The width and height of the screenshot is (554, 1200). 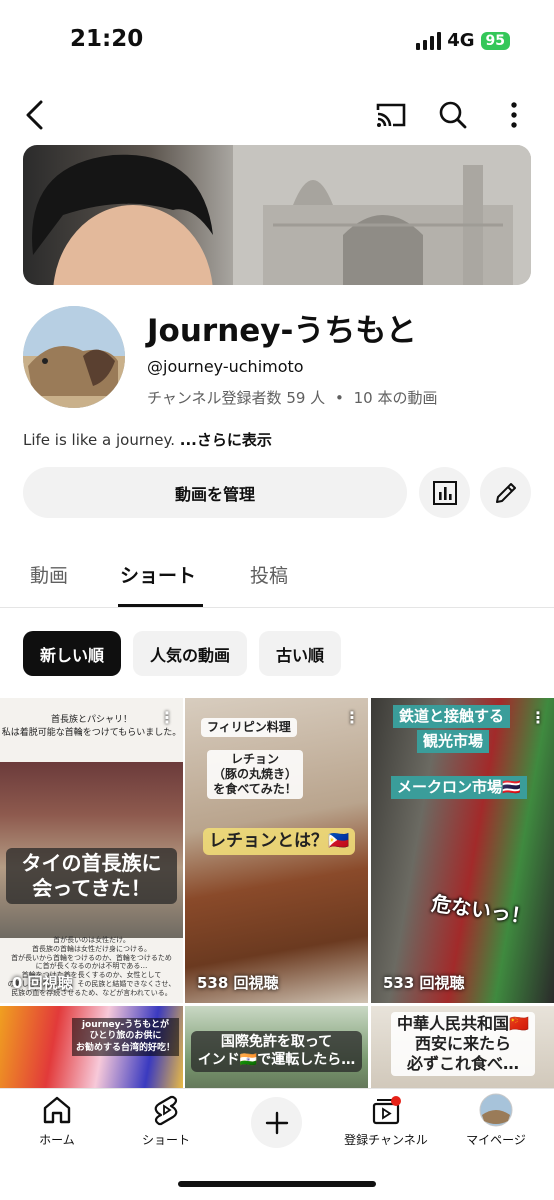 I want to click on channel-description: Life is like a journey. ...さらに表示, so click(x=147, y=439).